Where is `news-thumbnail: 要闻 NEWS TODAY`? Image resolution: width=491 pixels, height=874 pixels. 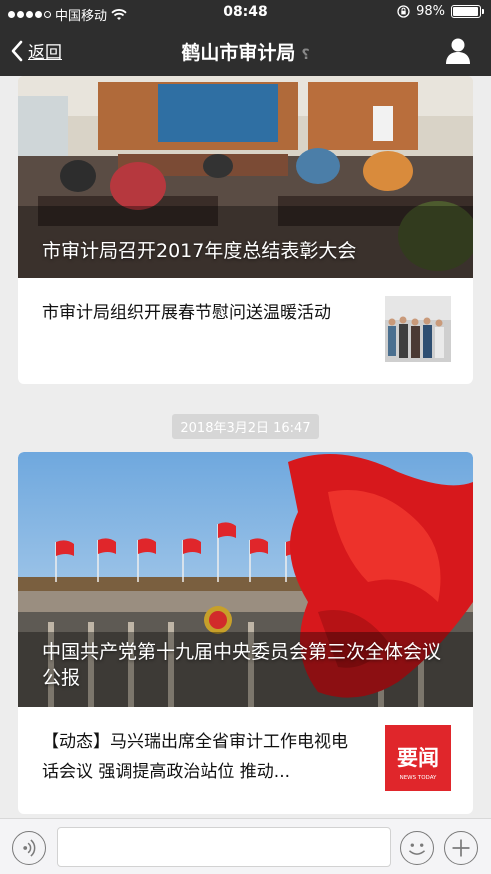 news-thumbnail: 要闻 NEWS TODAY is located at coordinates (418, 758).